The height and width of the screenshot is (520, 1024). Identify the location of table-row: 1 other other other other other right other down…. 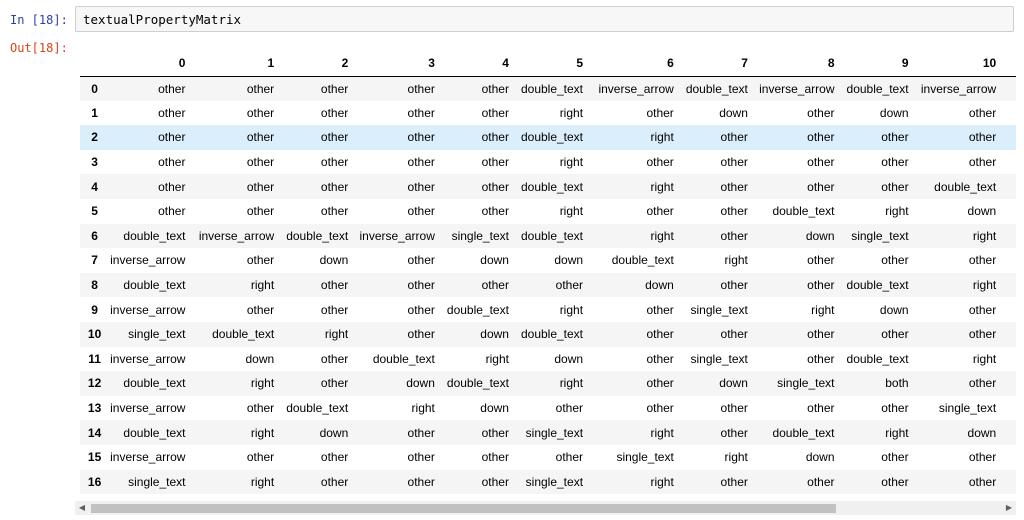
(548, 113).